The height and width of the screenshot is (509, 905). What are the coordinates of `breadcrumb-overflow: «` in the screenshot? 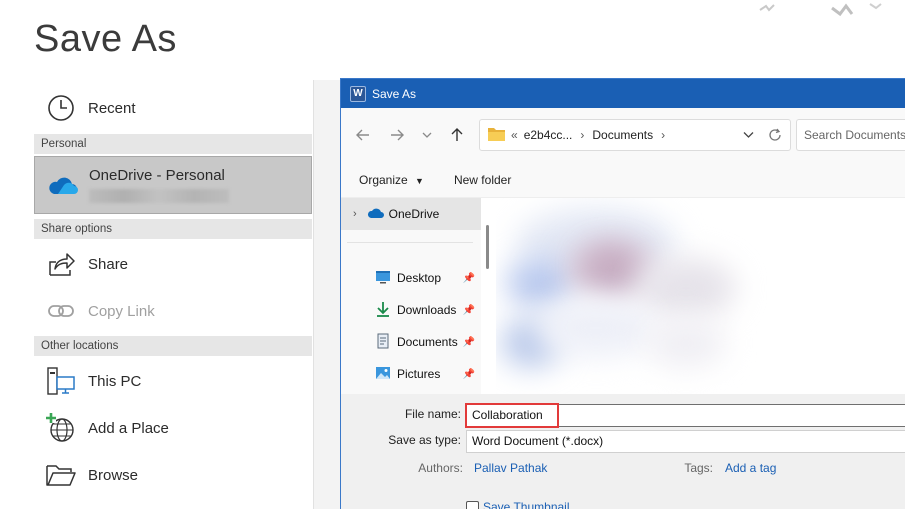 It's located at (514, 135).